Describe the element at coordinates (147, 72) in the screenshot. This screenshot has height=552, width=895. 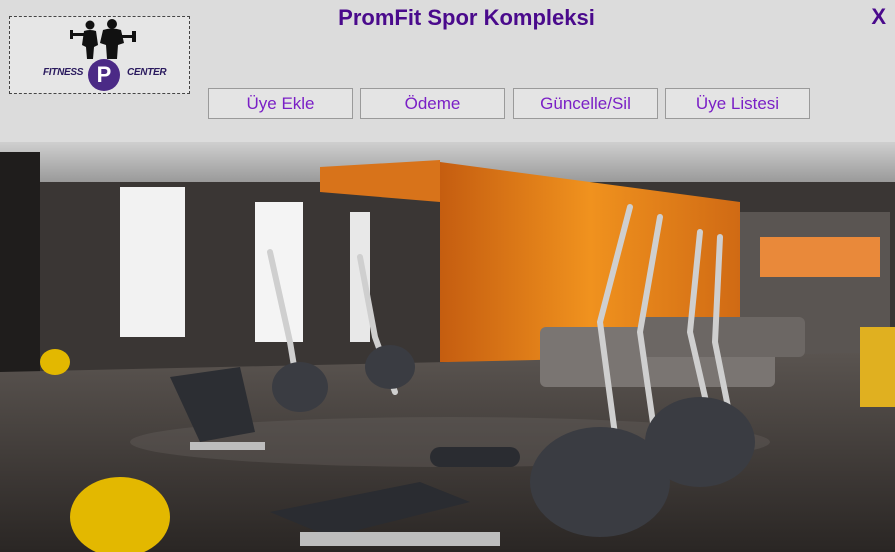
I see `logo-text-center: CENTER` at that location.